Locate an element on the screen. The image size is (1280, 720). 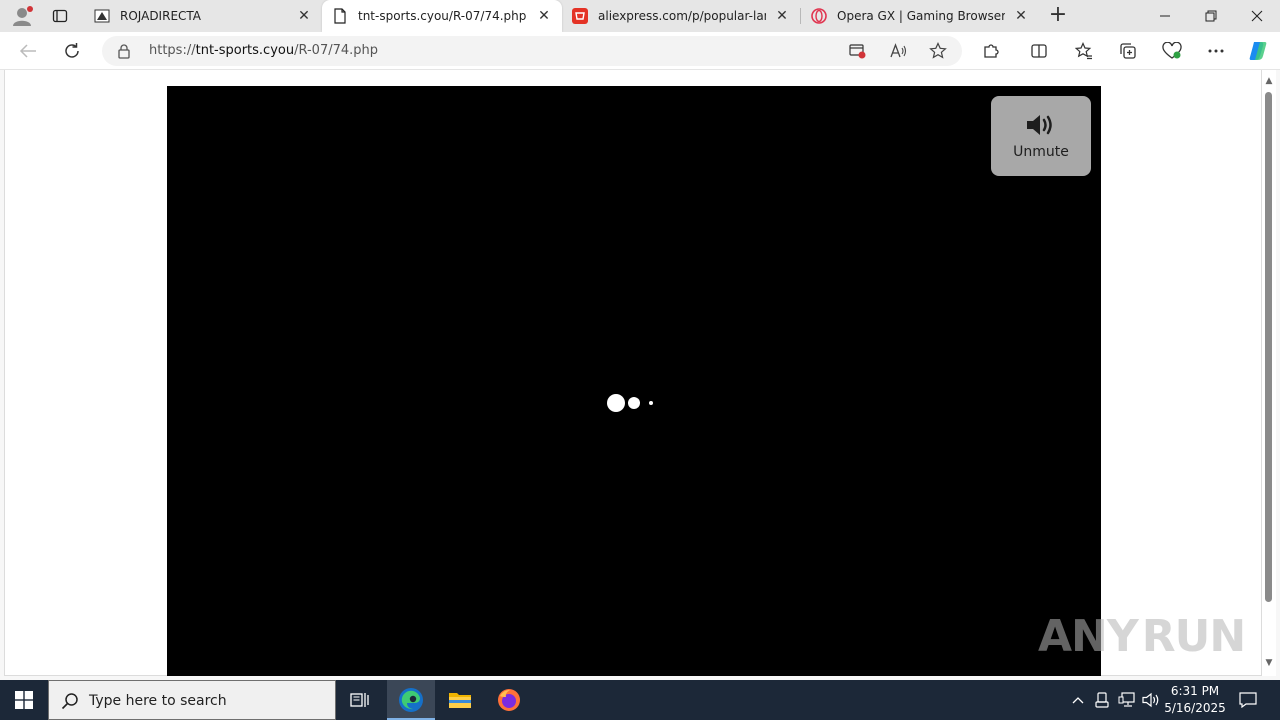
back-button is located at coordinates (28, 51).